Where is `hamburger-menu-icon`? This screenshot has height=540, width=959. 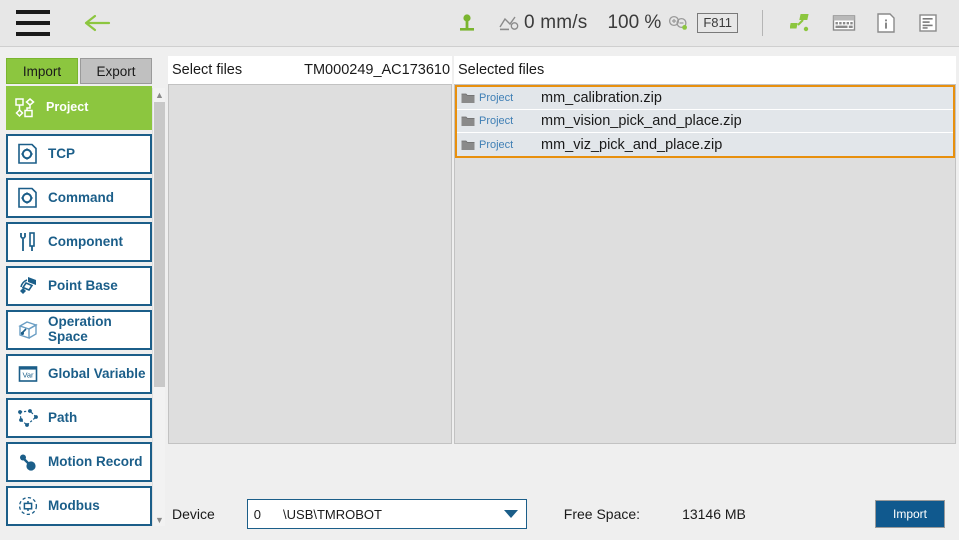
hamburger-menu-icon is located at coordinates (33, 23).